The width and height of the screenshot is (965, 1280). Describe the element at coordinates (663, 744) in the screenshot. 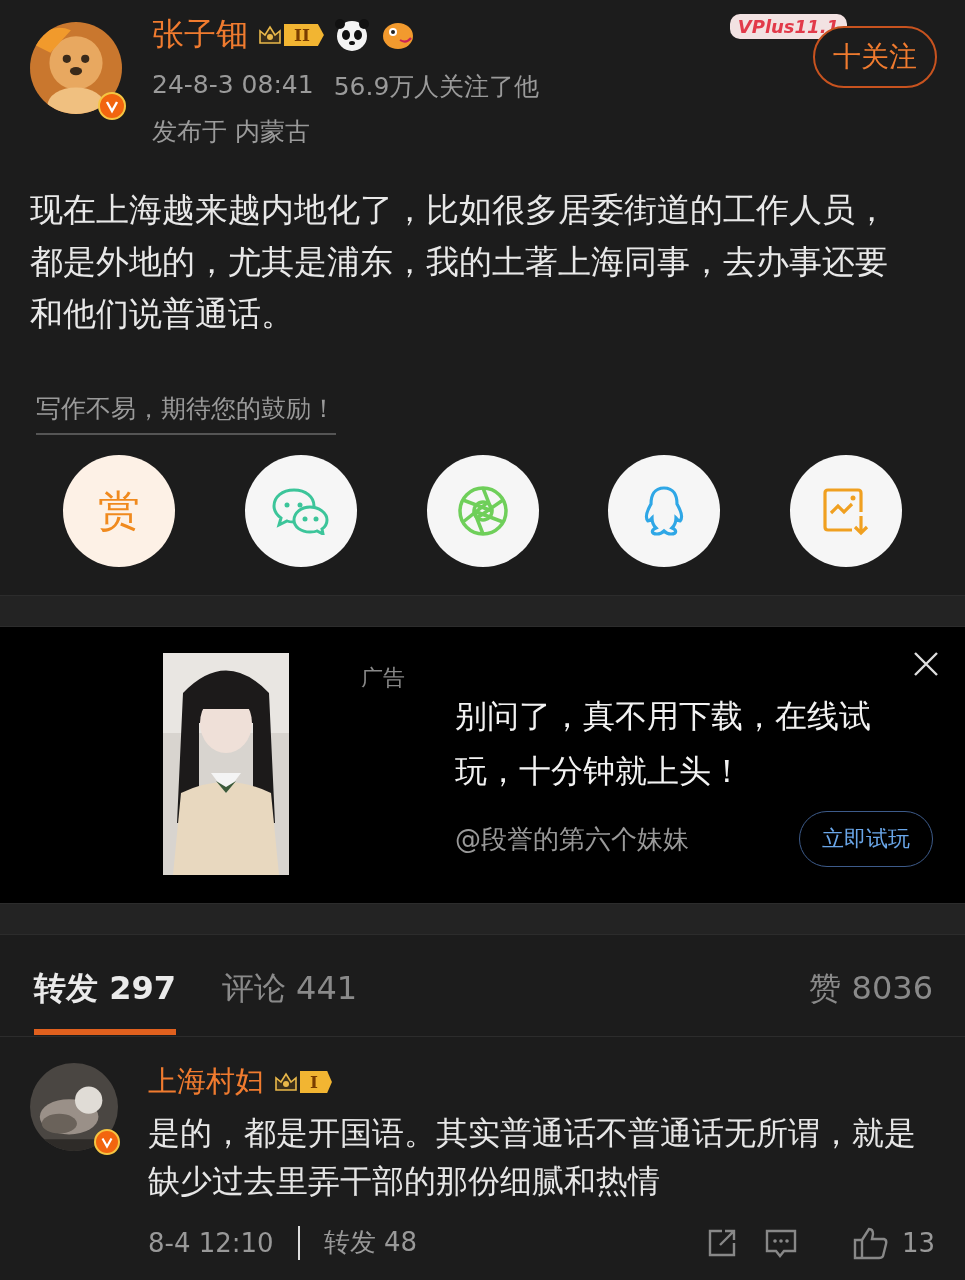

I see `ad-headline: 别问了，真不用下载，在线试玩，十分钟就上头！` at that location.